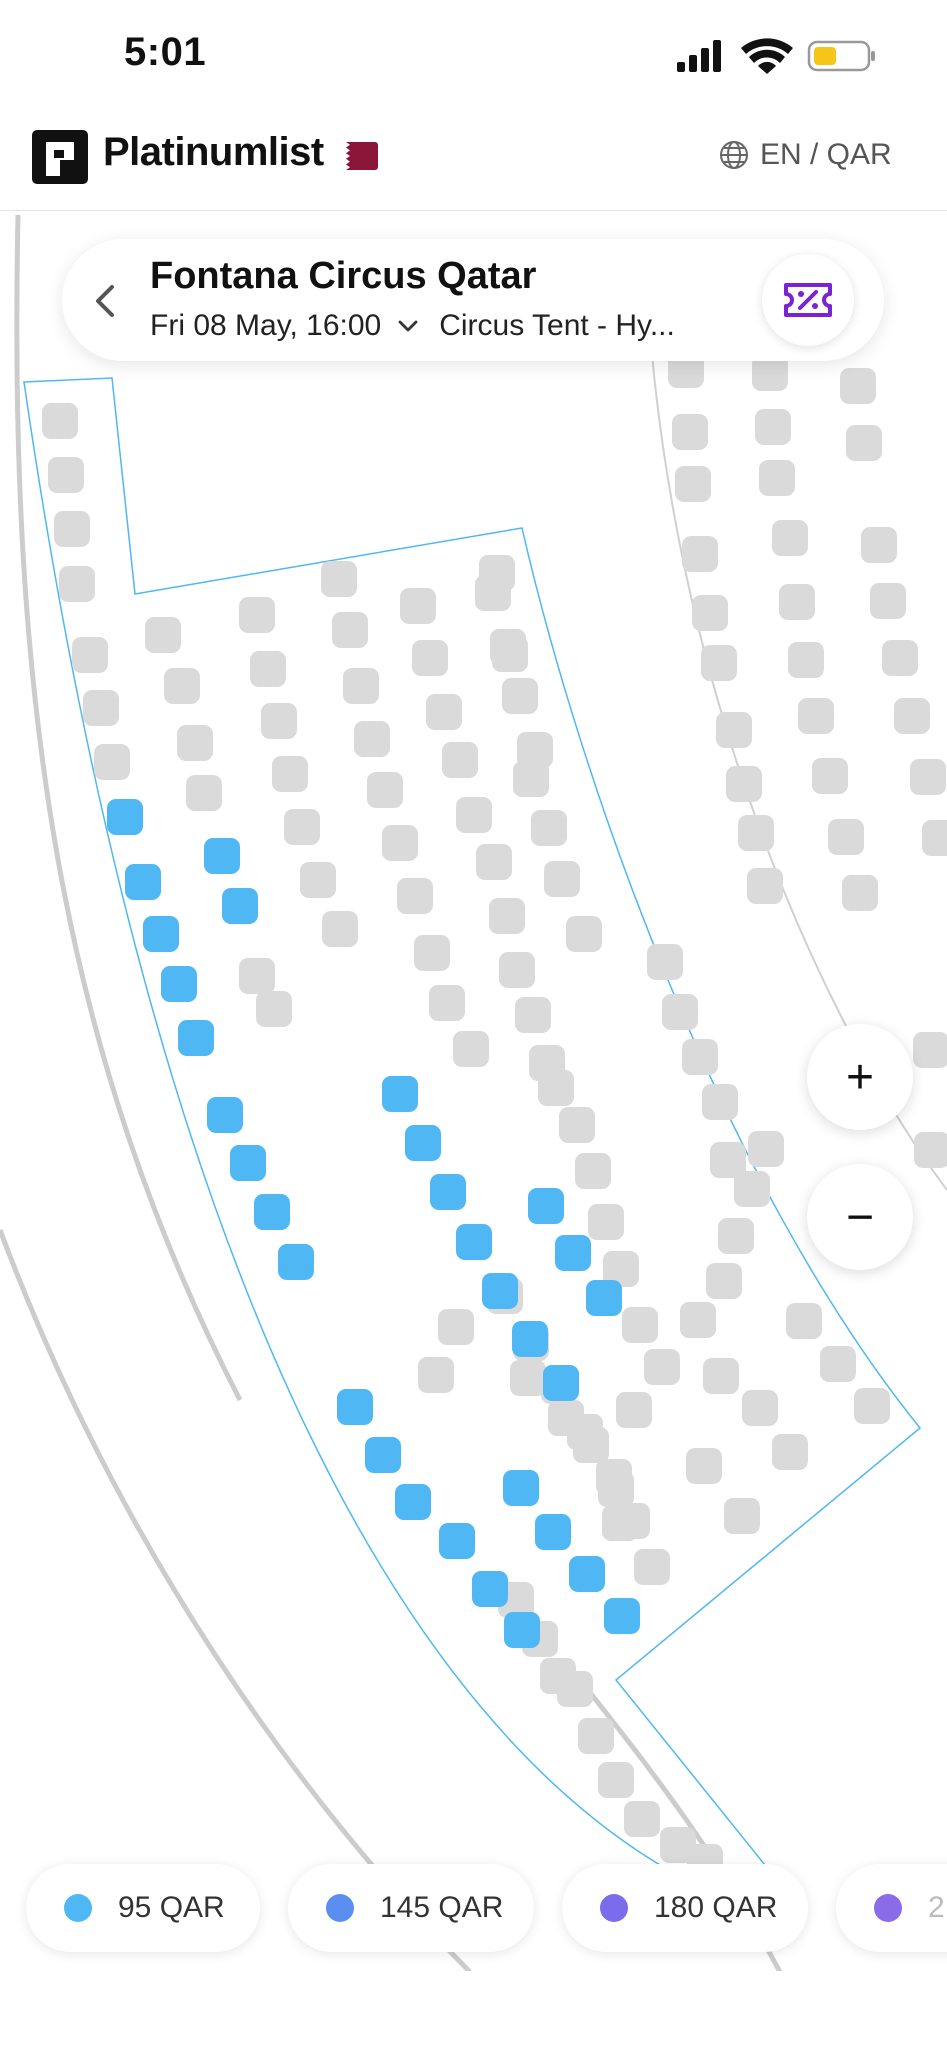  I want to click on language-currency-selector: EN / QAR, so click(805, 155).